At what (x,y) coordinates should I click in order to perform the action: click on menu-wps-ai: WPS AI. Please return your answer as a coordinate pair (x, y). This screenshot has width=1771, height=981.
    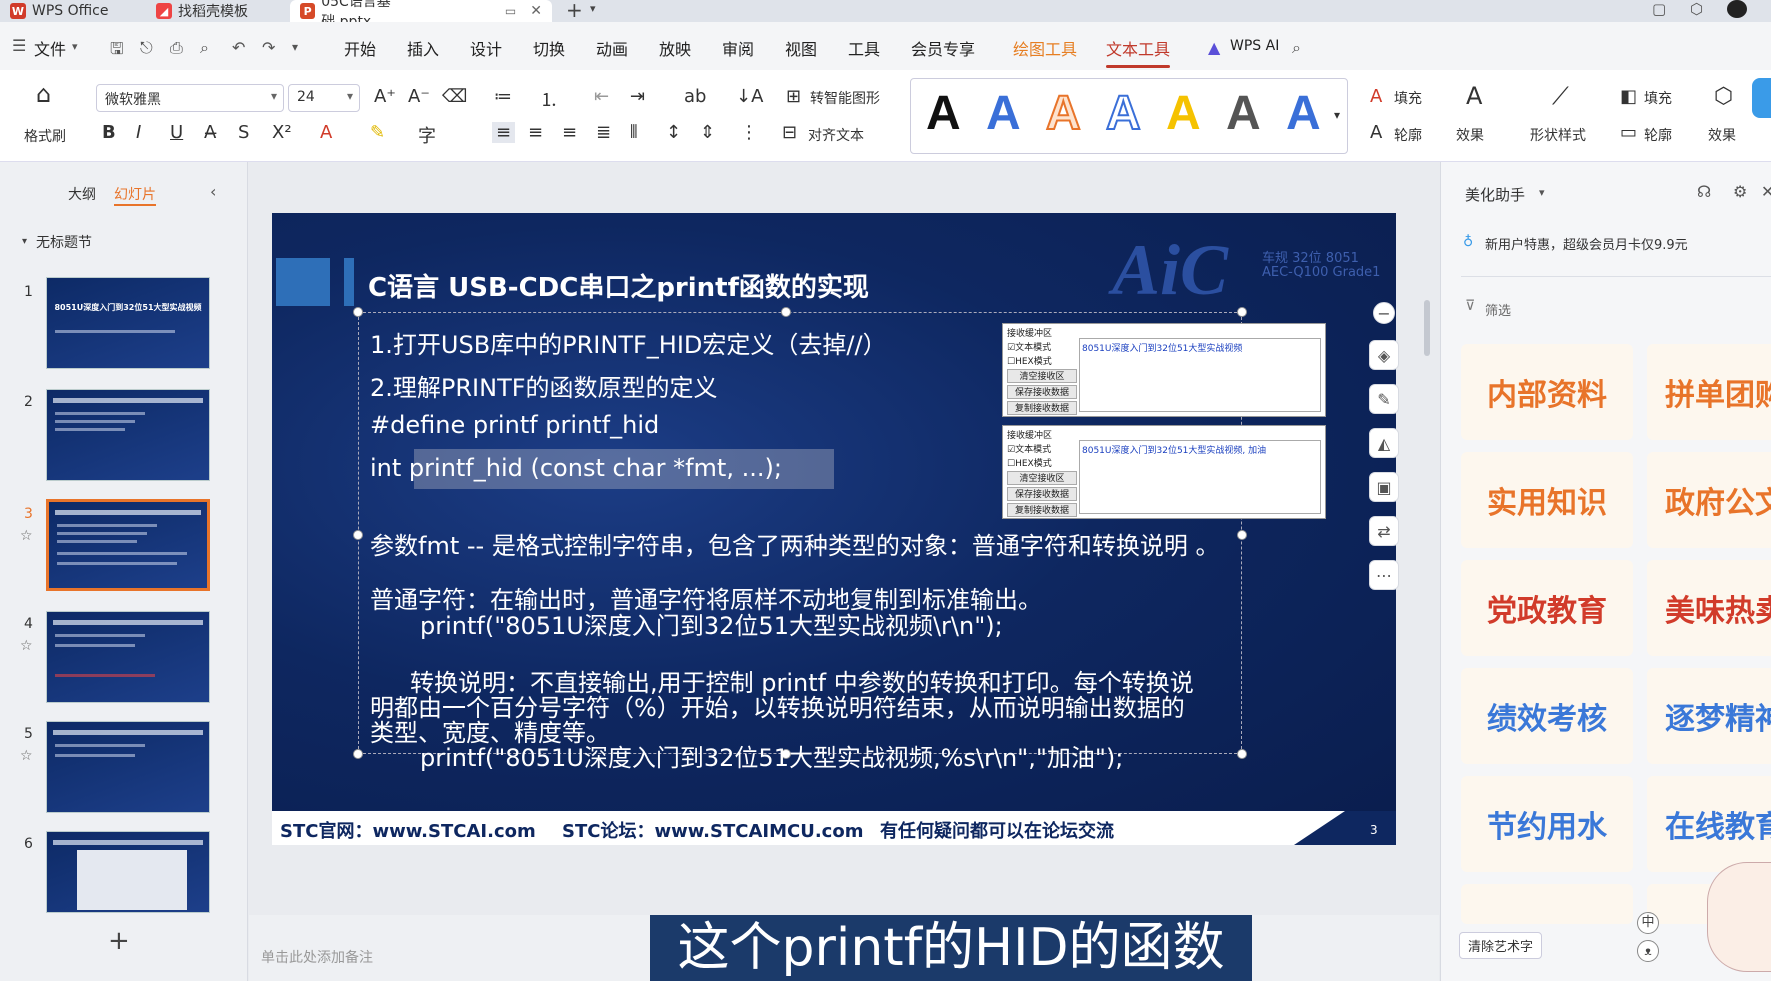
    Looking at the image, I should click on (1254, 46).